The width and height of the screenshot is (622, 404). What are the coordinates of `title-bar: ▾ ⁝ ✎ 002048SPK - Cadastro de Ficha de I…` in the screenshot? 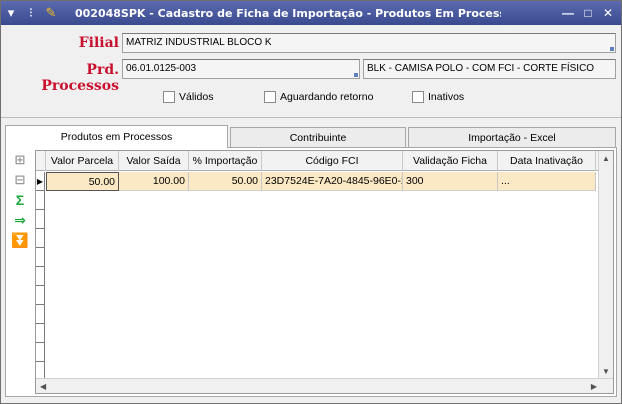 It's located at (311, 13).